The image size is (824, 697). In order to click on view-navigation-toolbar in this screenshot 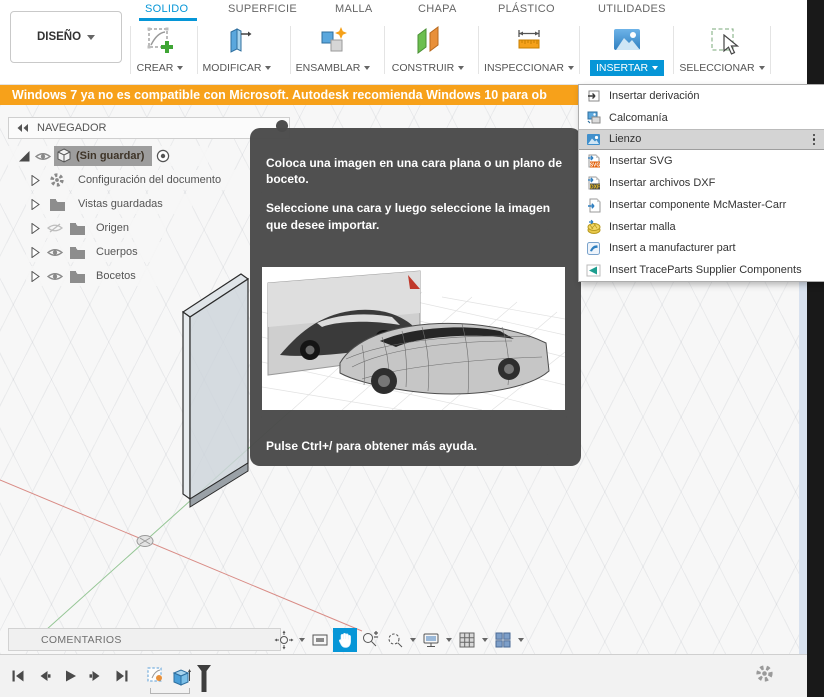, I will do `click(399, 640)`.